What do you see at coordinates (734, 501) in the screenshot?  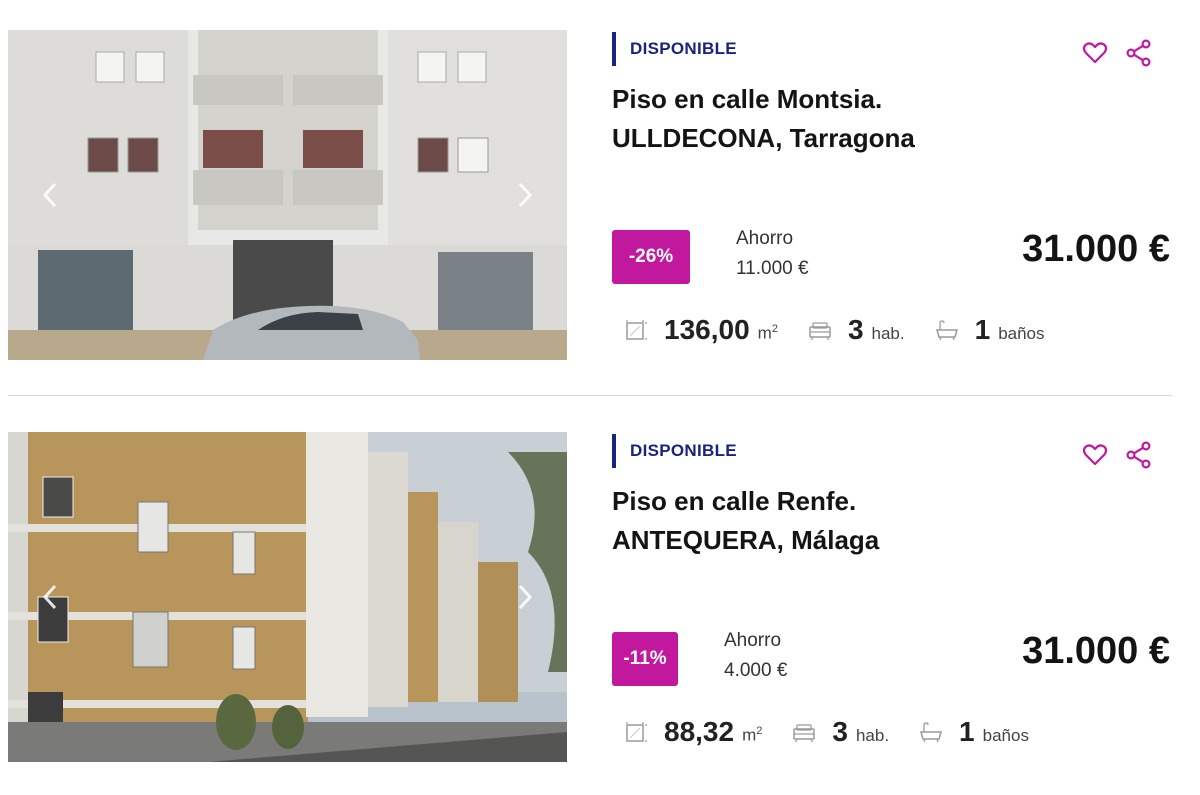 I see `title-street: Piso en calle Renfe.` at bounding box center [734, 501].